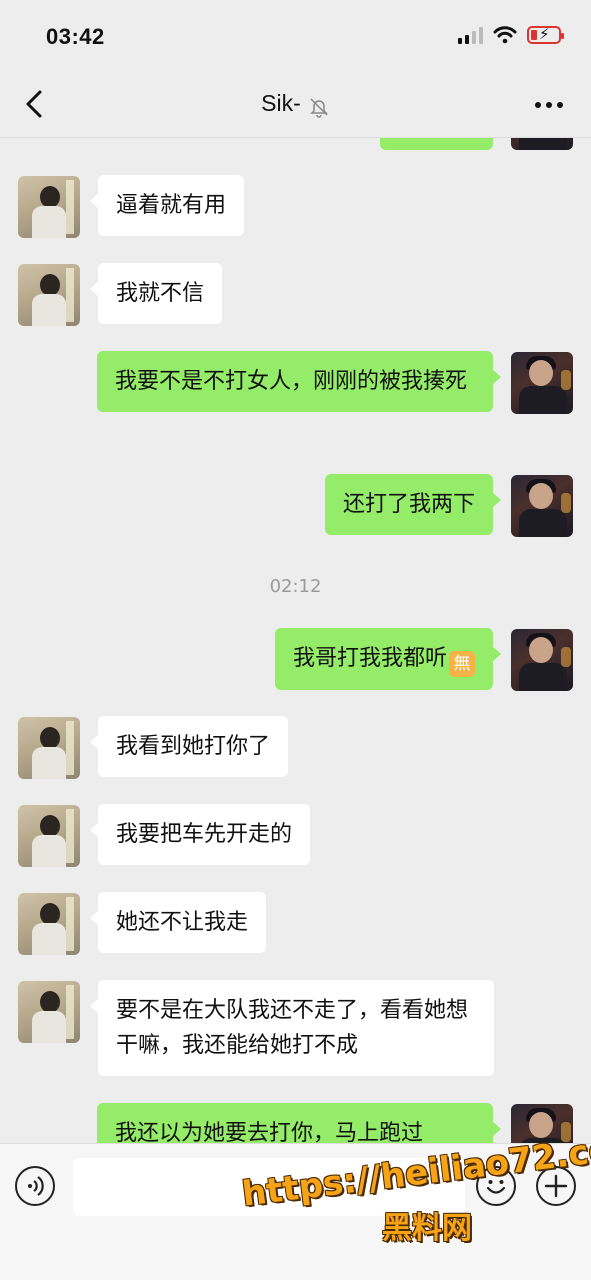  Describe the element at coordinates (413, 504) in the screenshot. I see `message-bubble: 还打了我两下` at that location.